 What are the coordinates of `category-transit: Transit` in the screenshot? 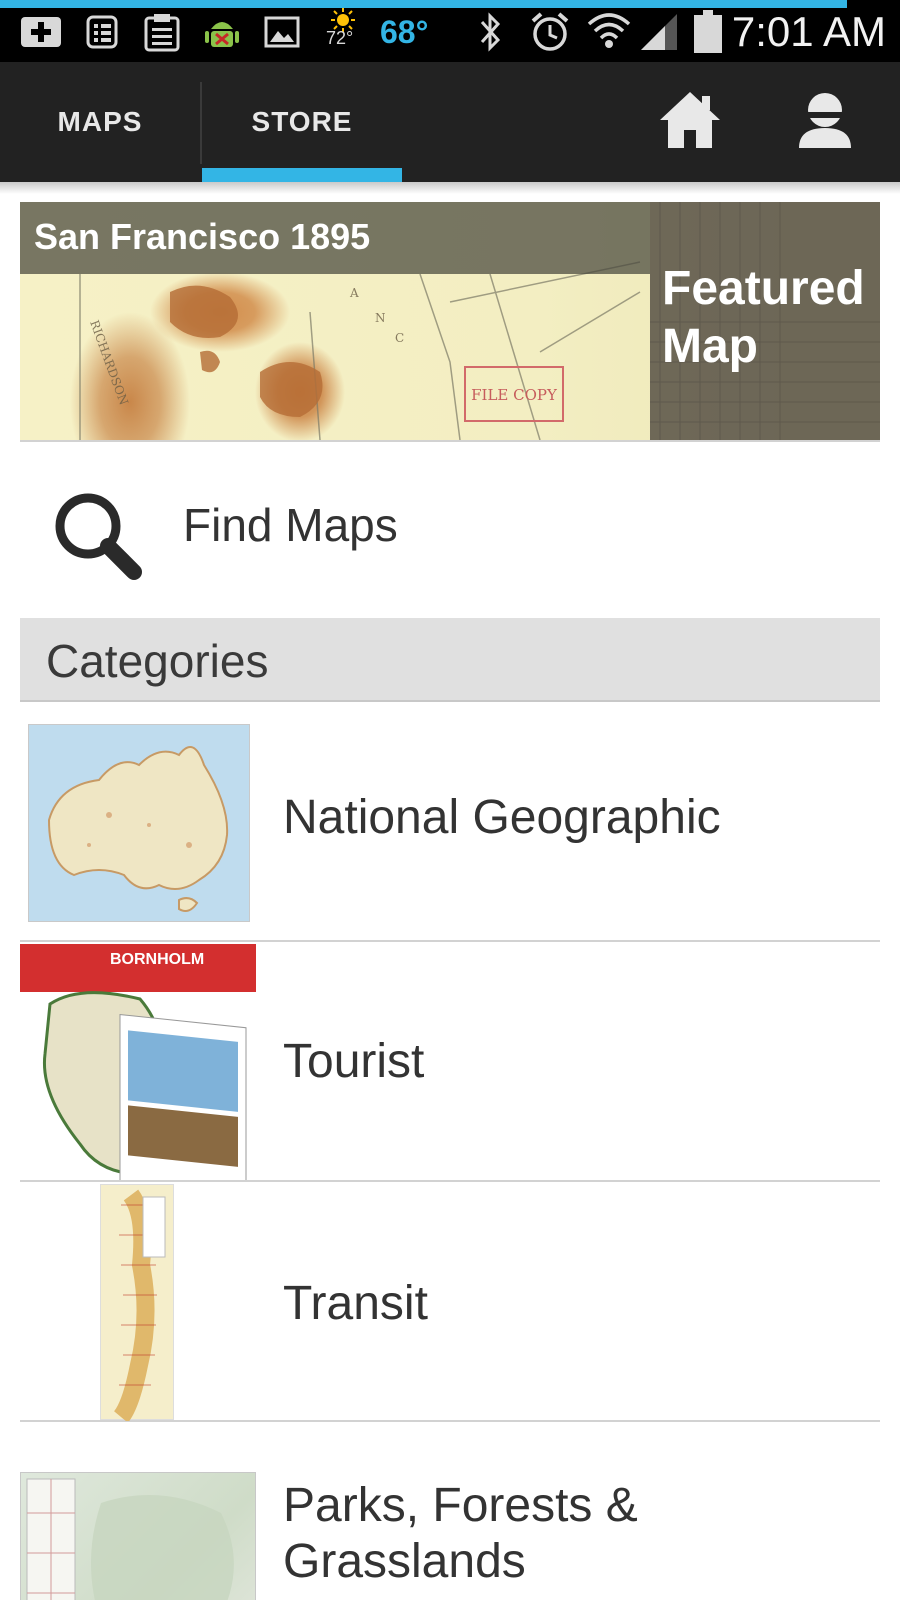 It's located at (450, 1303).